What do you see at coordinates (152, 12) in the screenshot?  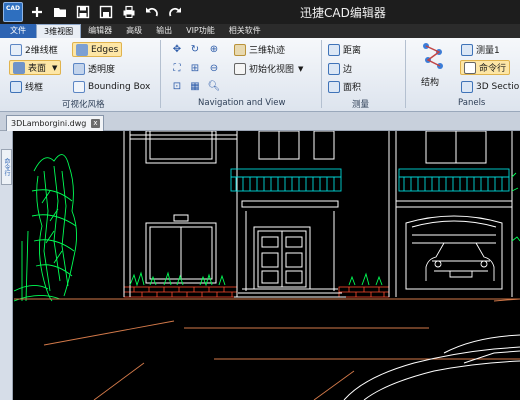 I see `undo-icon` at bounding box center [152, 12].